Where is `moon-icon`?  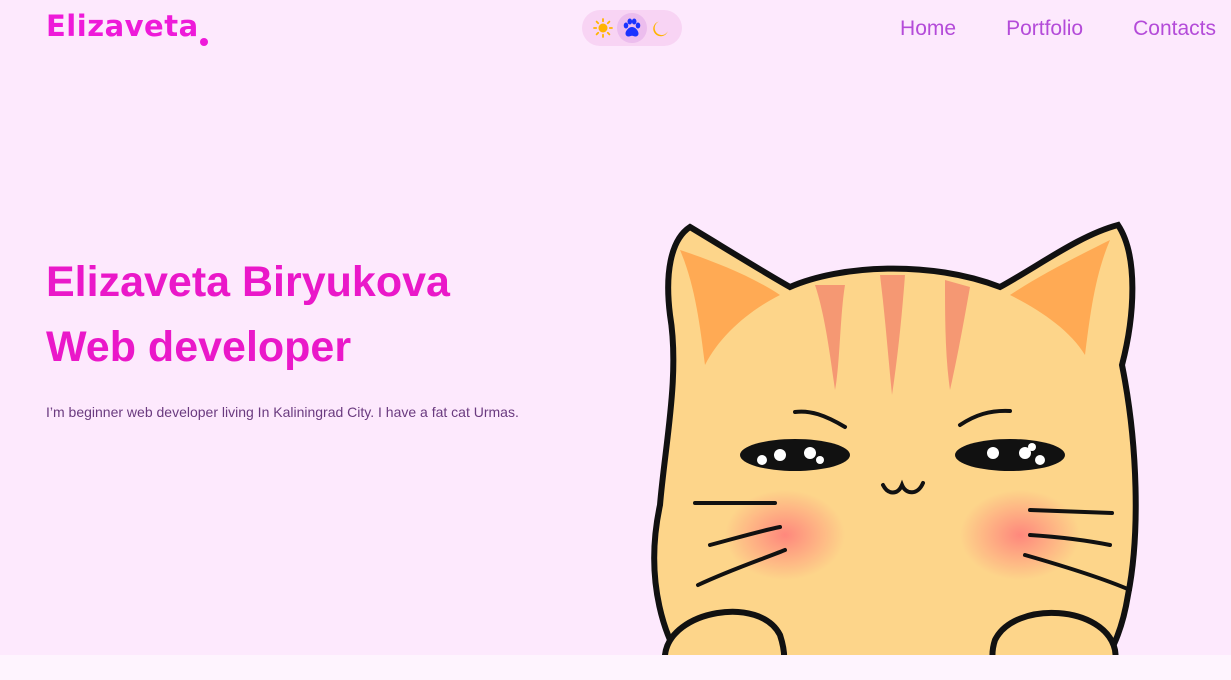
moon-icon is located at coordinates (661, 29).